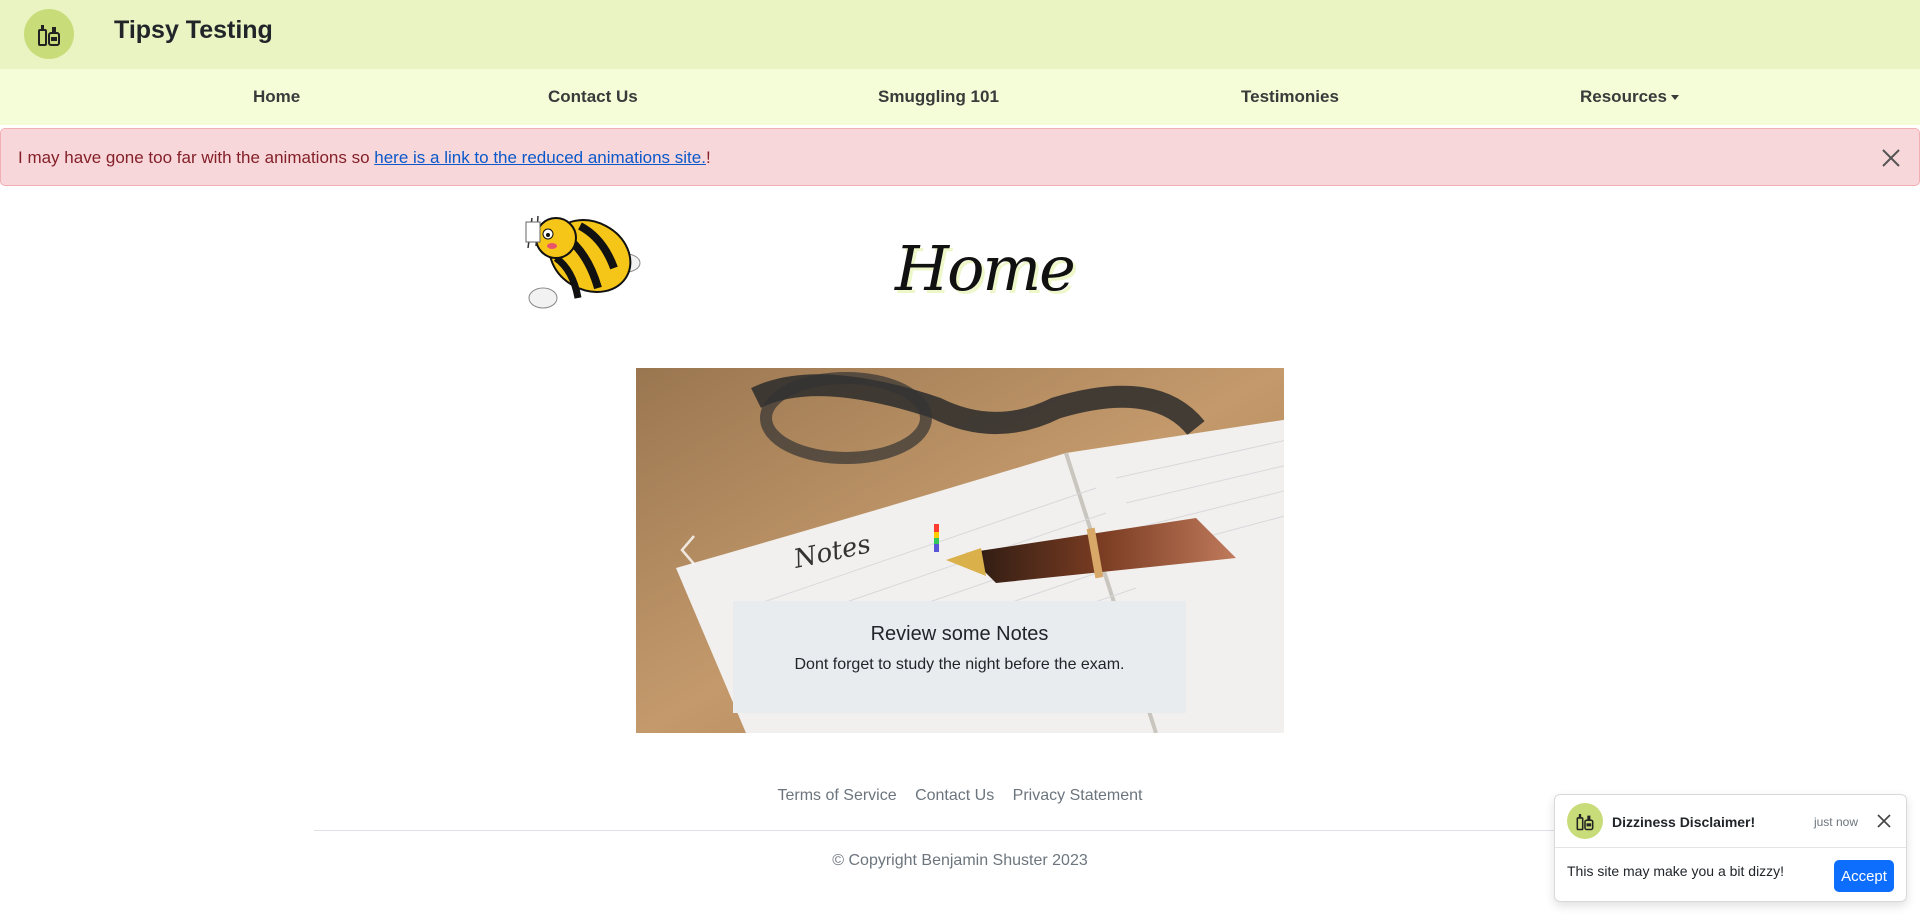 This screenshot has height=919, width=1920. I want to click on toast-timestamp: just now, so click(1835, 822).